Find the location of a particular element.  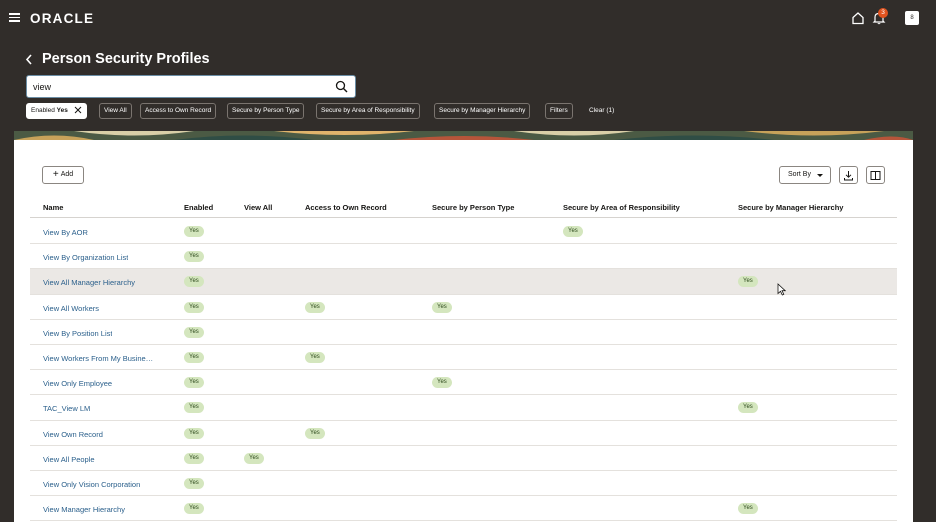

download-icon is located at coordinates (848, 176).